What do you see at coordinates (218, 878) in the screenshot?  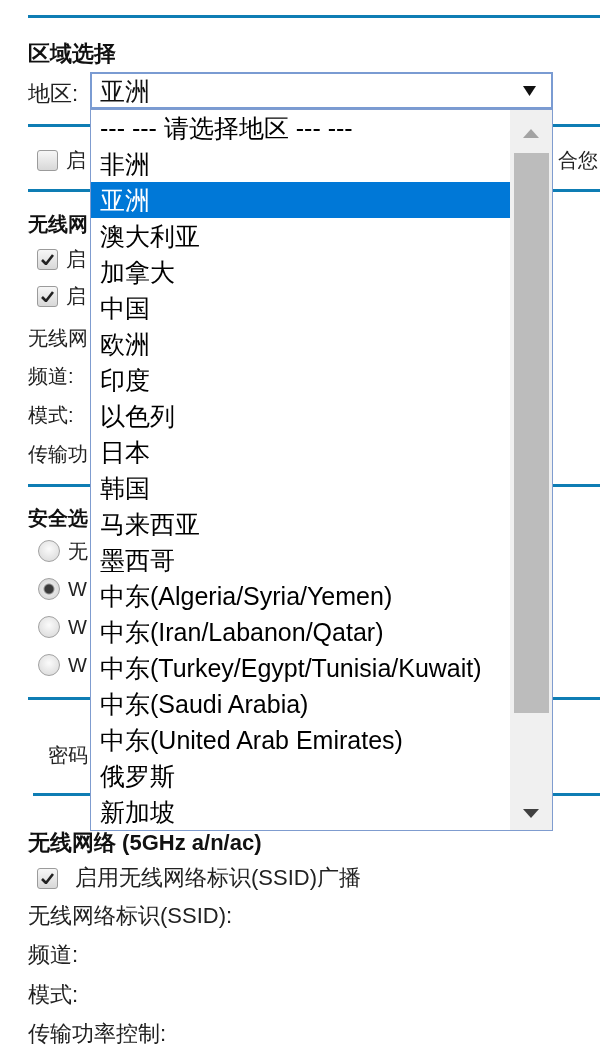 I see `checkbox-label: 启用无线网络标识(SSID)广播` at bounding box center [218, 878].